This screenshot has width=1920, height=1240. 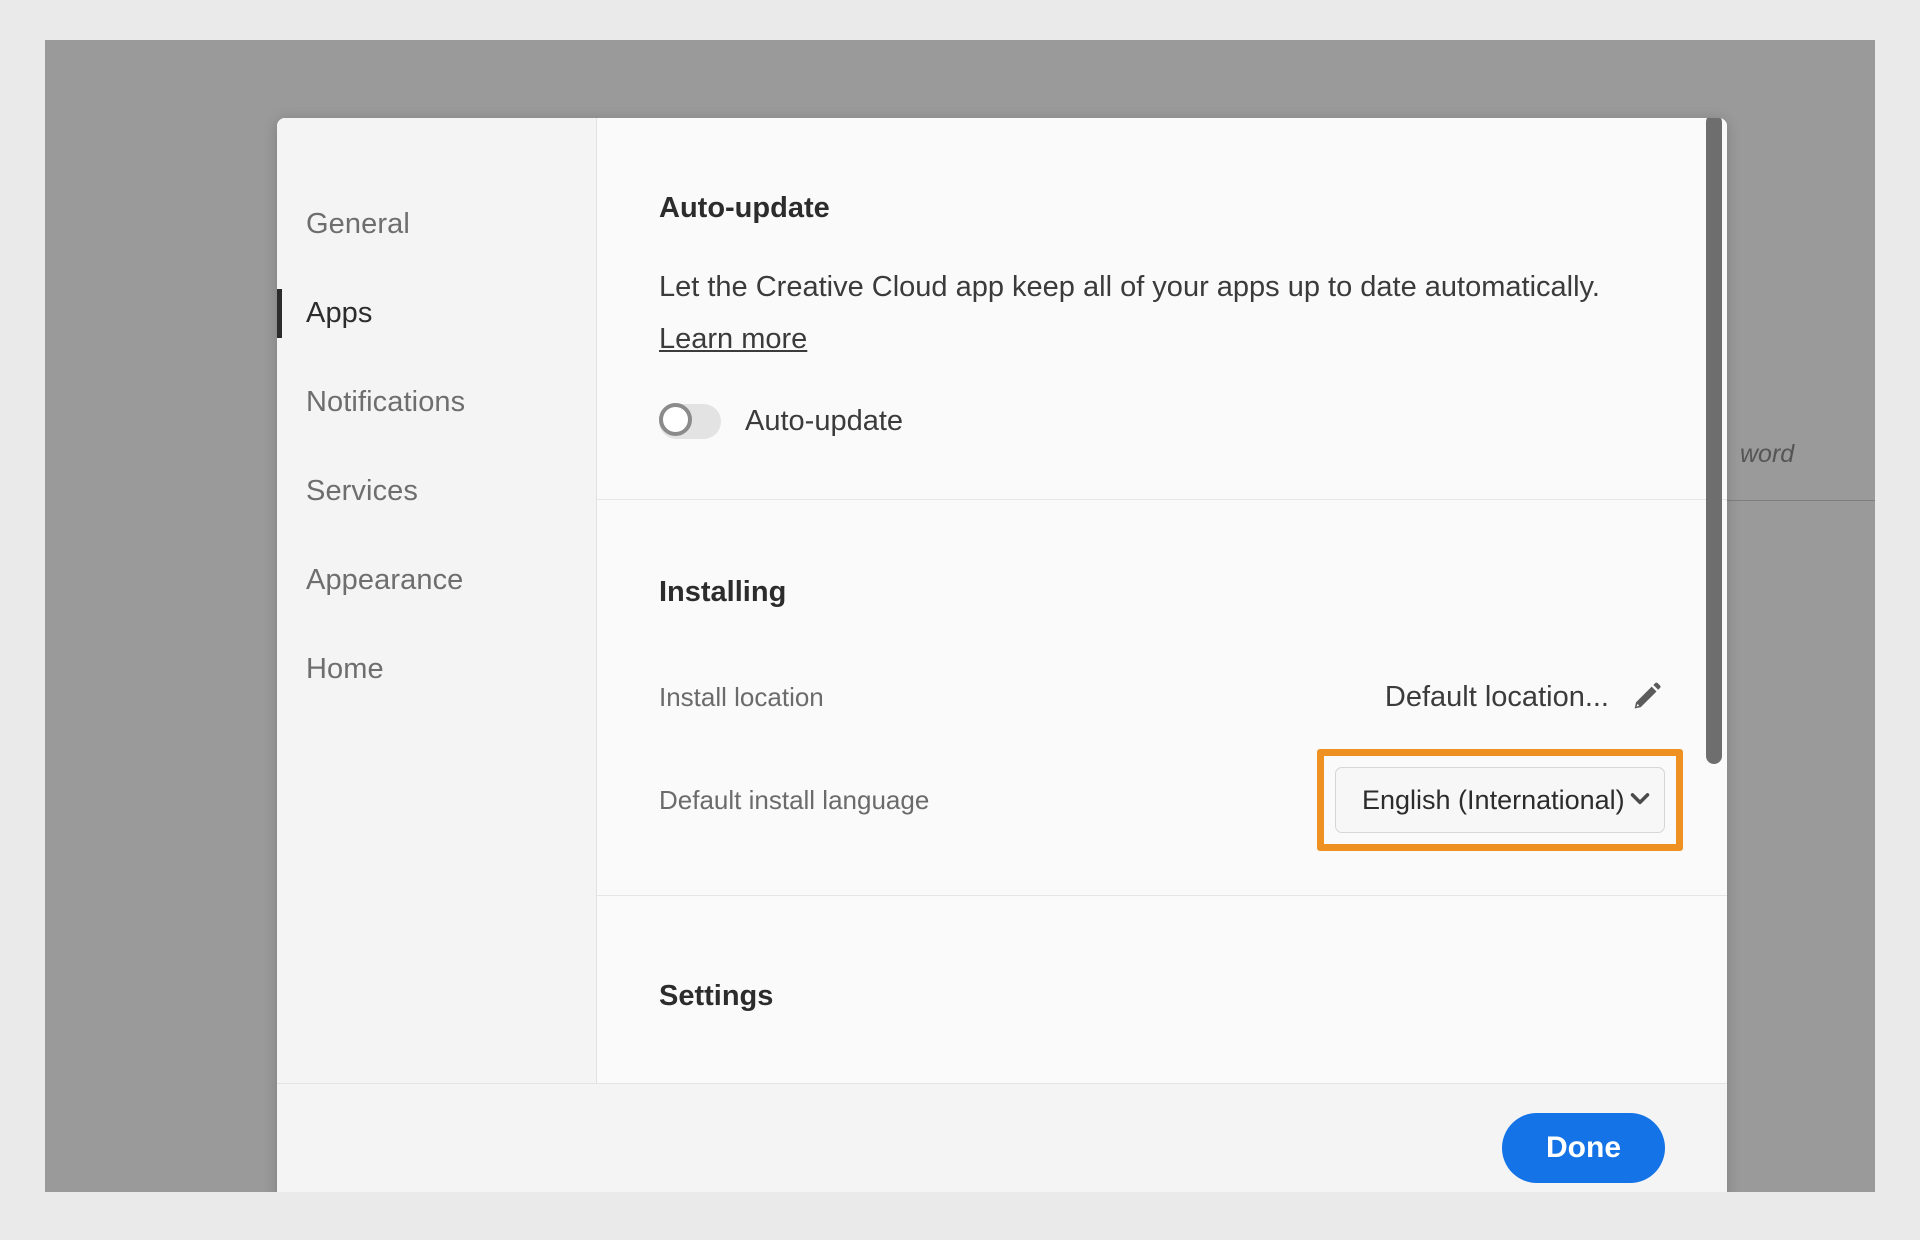 I want to click on learn-more-link: Learn more, so click(x=733, y=339).